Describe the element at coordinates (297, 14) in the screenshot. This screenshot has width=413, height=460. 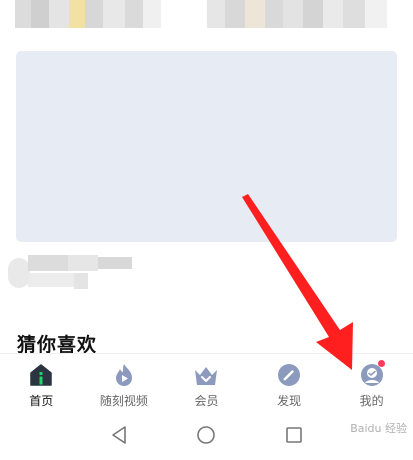
I see `pixelated-content-right` at that location.